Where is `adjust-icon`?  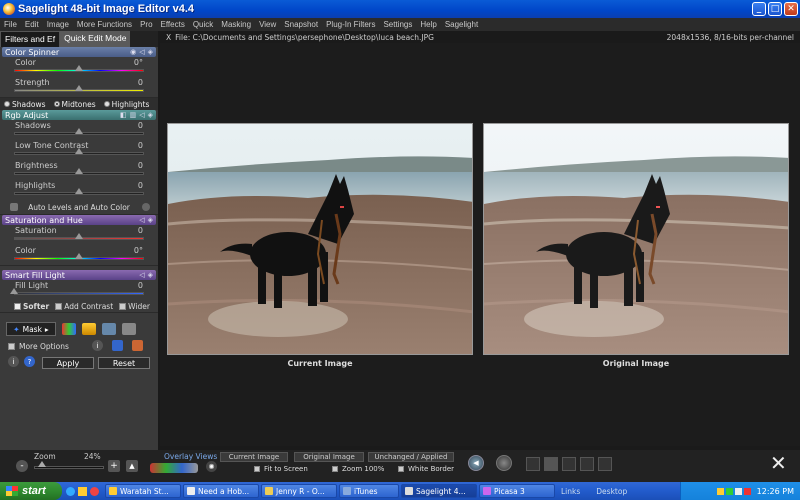 adjust-icon is located at coordinates (89, 329).